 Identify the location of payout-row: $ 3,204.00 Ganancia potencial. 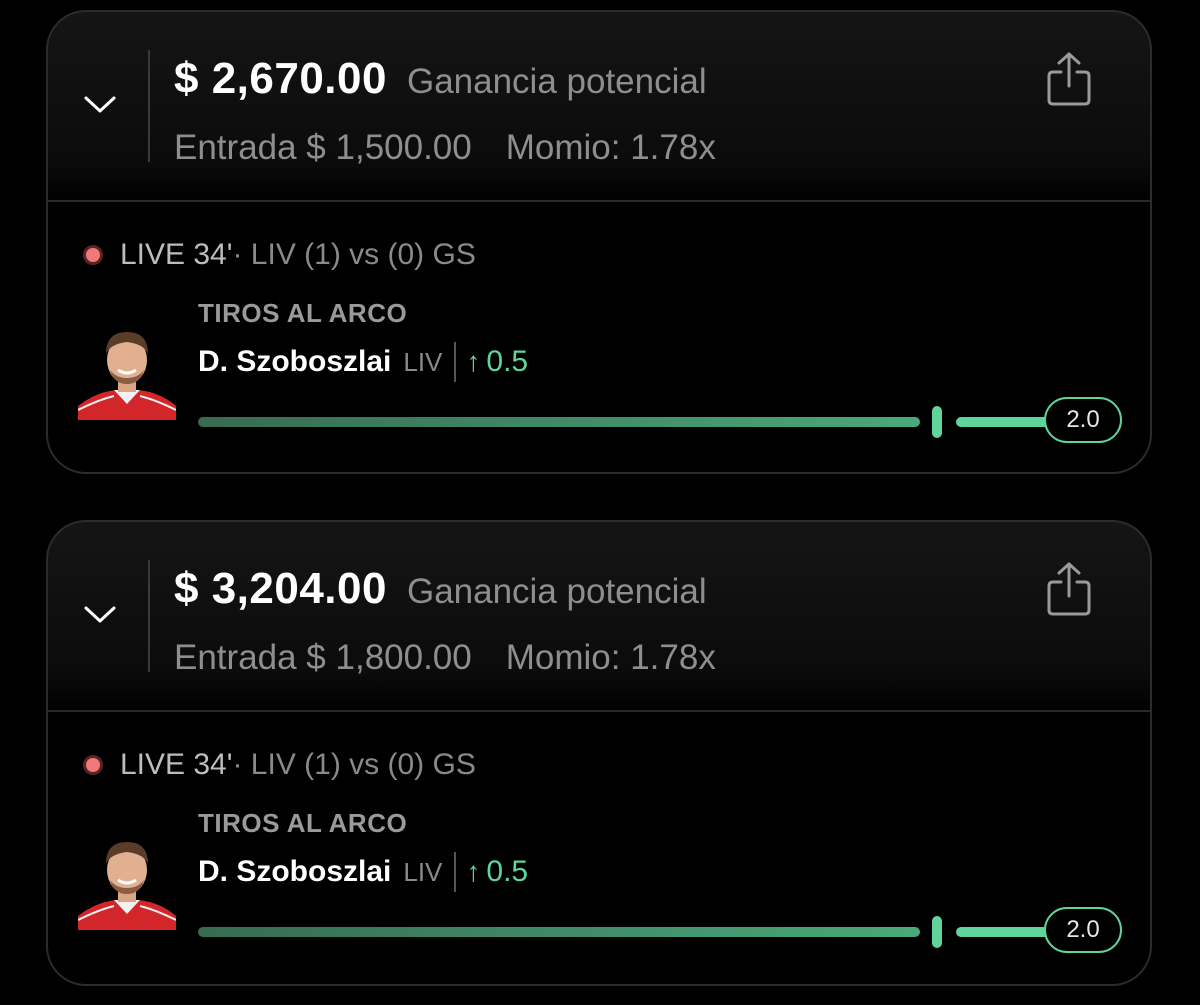
(440, 589).